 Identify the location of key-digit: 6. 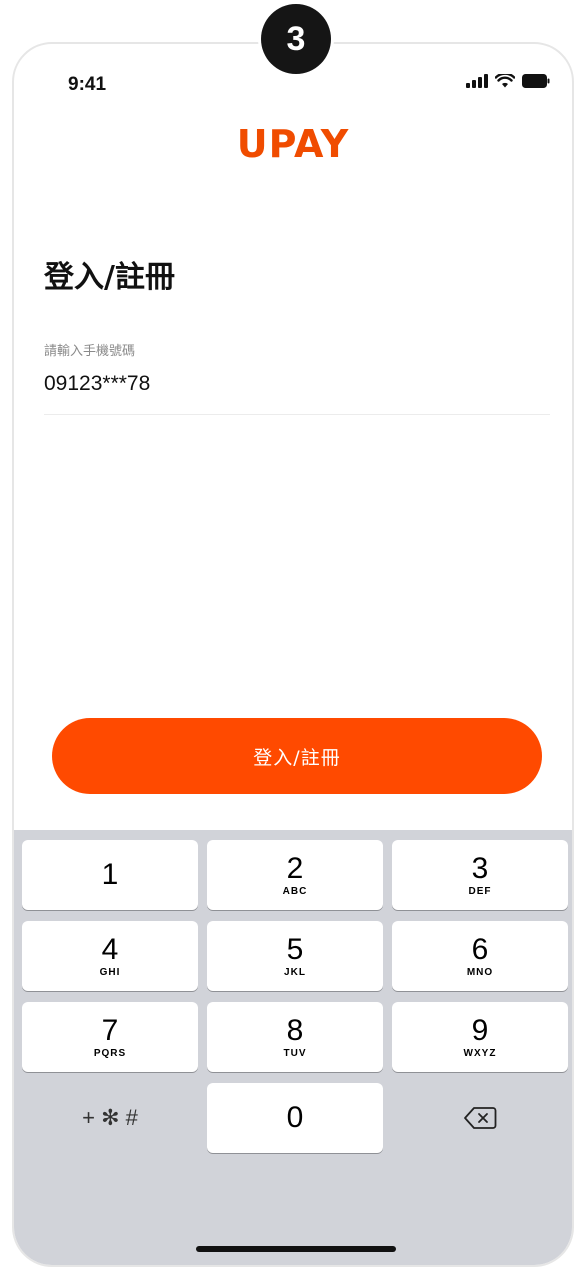
(480, 949).